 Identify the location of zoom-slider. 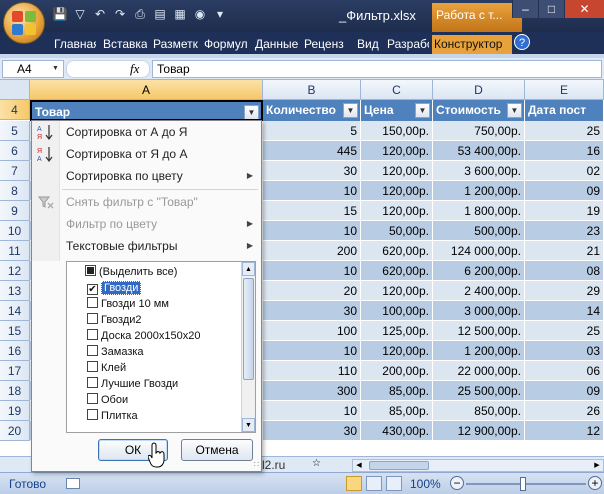
(526, 484).